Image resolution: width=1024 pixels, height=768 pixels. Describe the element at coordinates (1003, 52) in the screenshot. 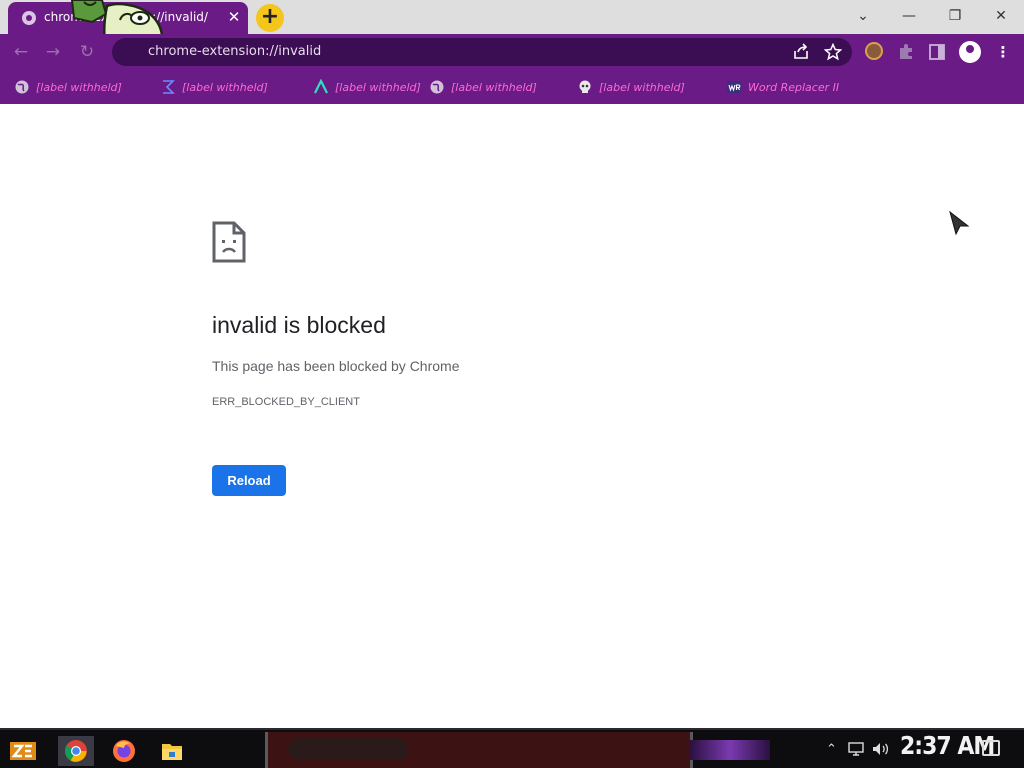

I see `kebab-menu-icon: ⋮` at that location.